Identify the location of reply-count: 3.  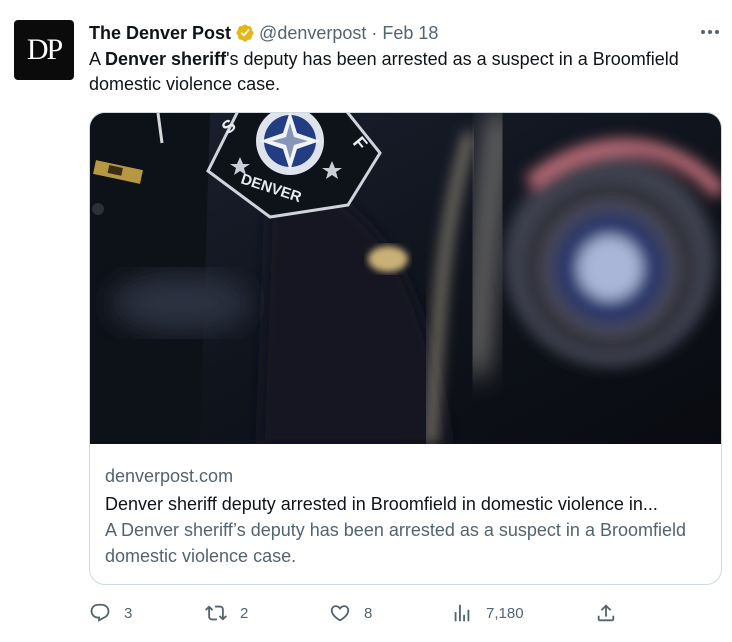
(128, 613).